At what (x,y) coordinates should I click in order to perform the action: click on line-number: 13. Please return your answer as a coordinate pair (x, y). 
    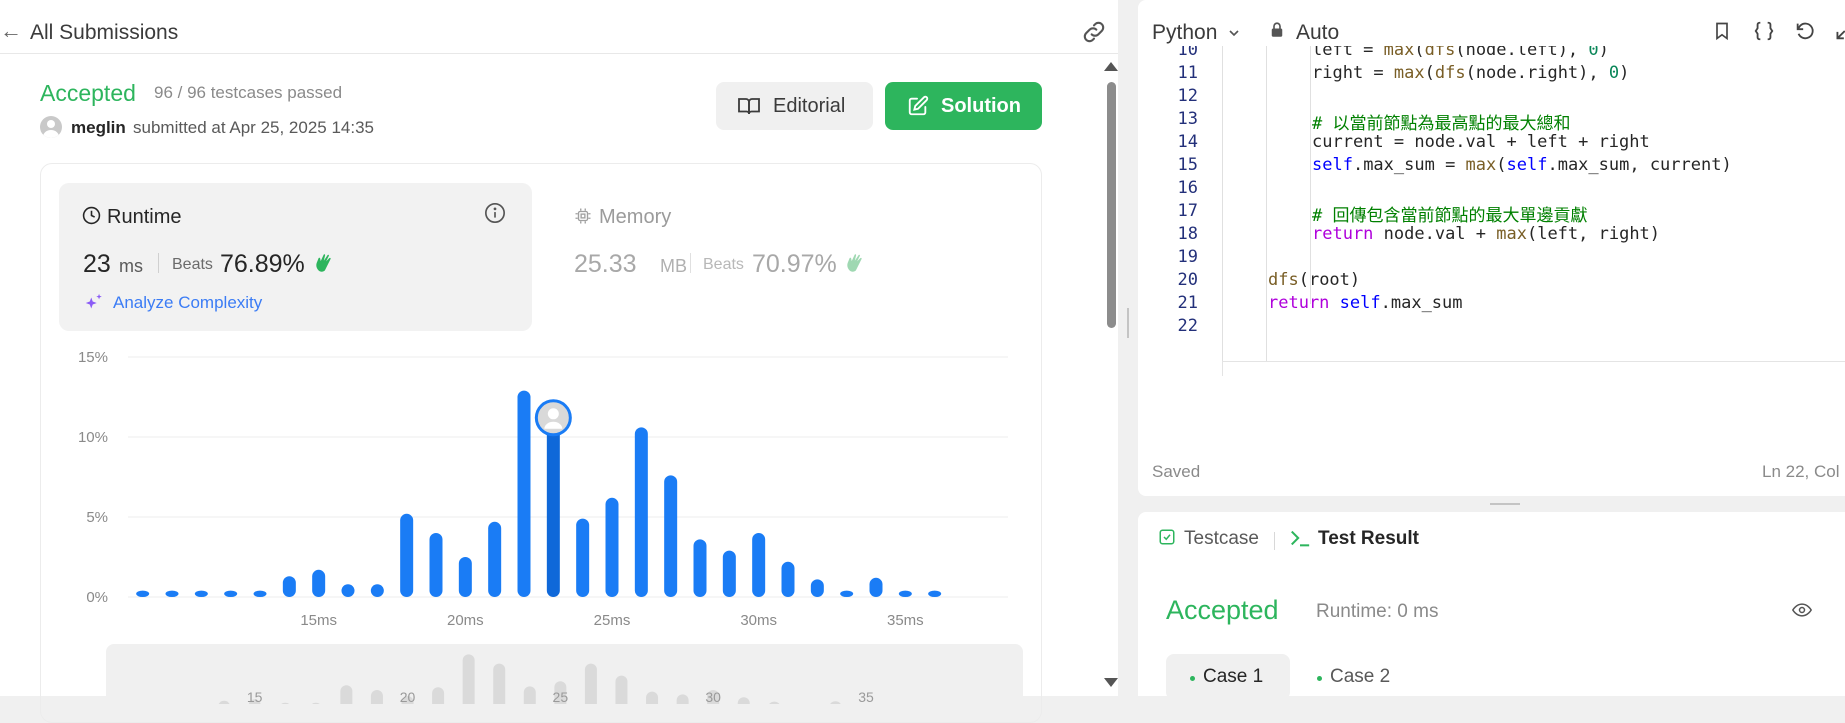
    Looking at the image, I should click on (1187, 119).